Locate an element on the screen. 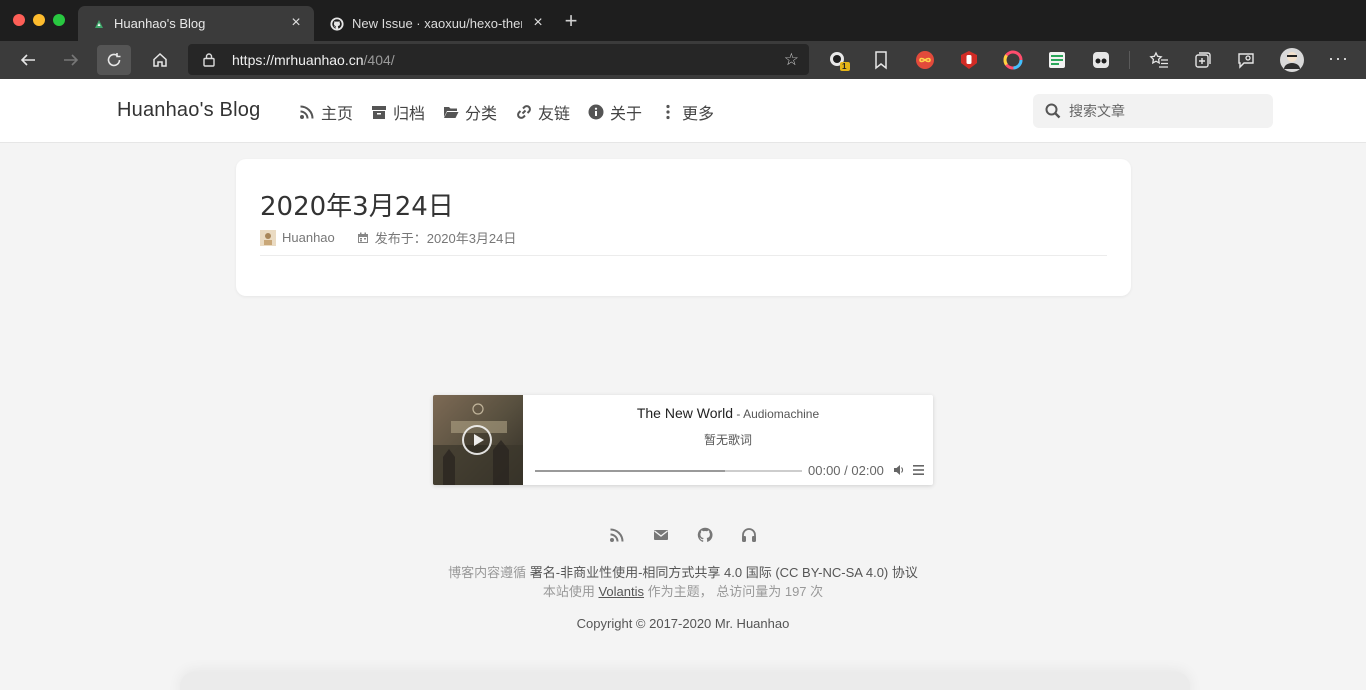 The image size is (1366, 690). copyright: Copyright © 2017-2020 Mr. Huanhao is located at coordinates (683, 623).